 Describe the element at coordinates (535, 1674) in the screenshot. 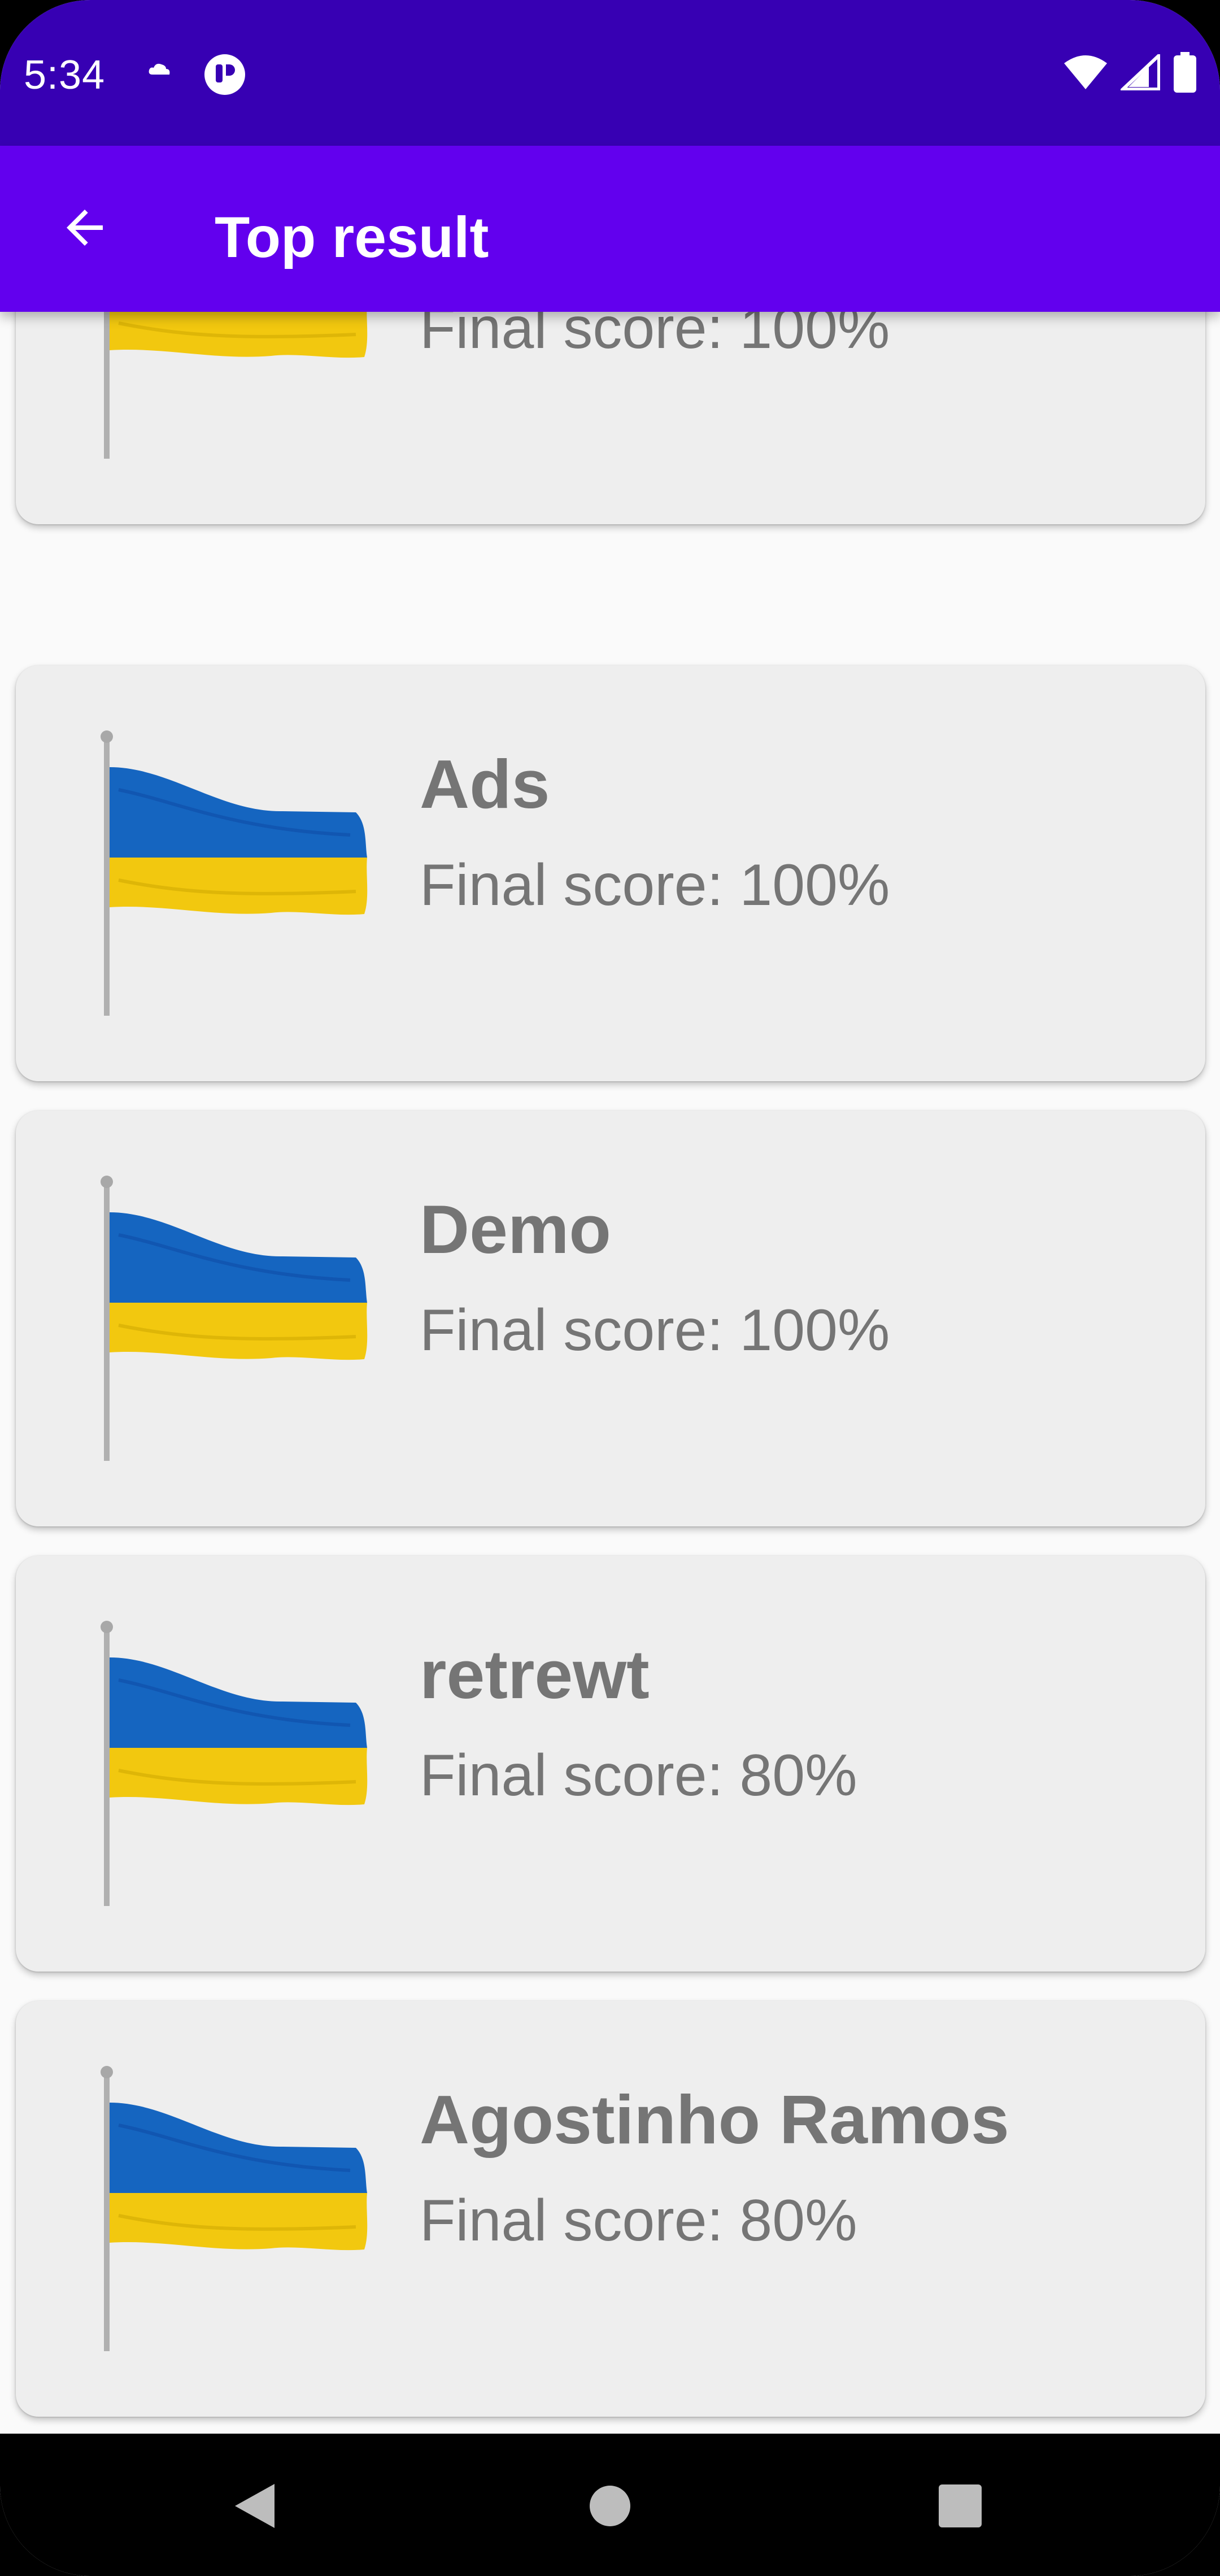

I see `result-name: retrewt` at that location.